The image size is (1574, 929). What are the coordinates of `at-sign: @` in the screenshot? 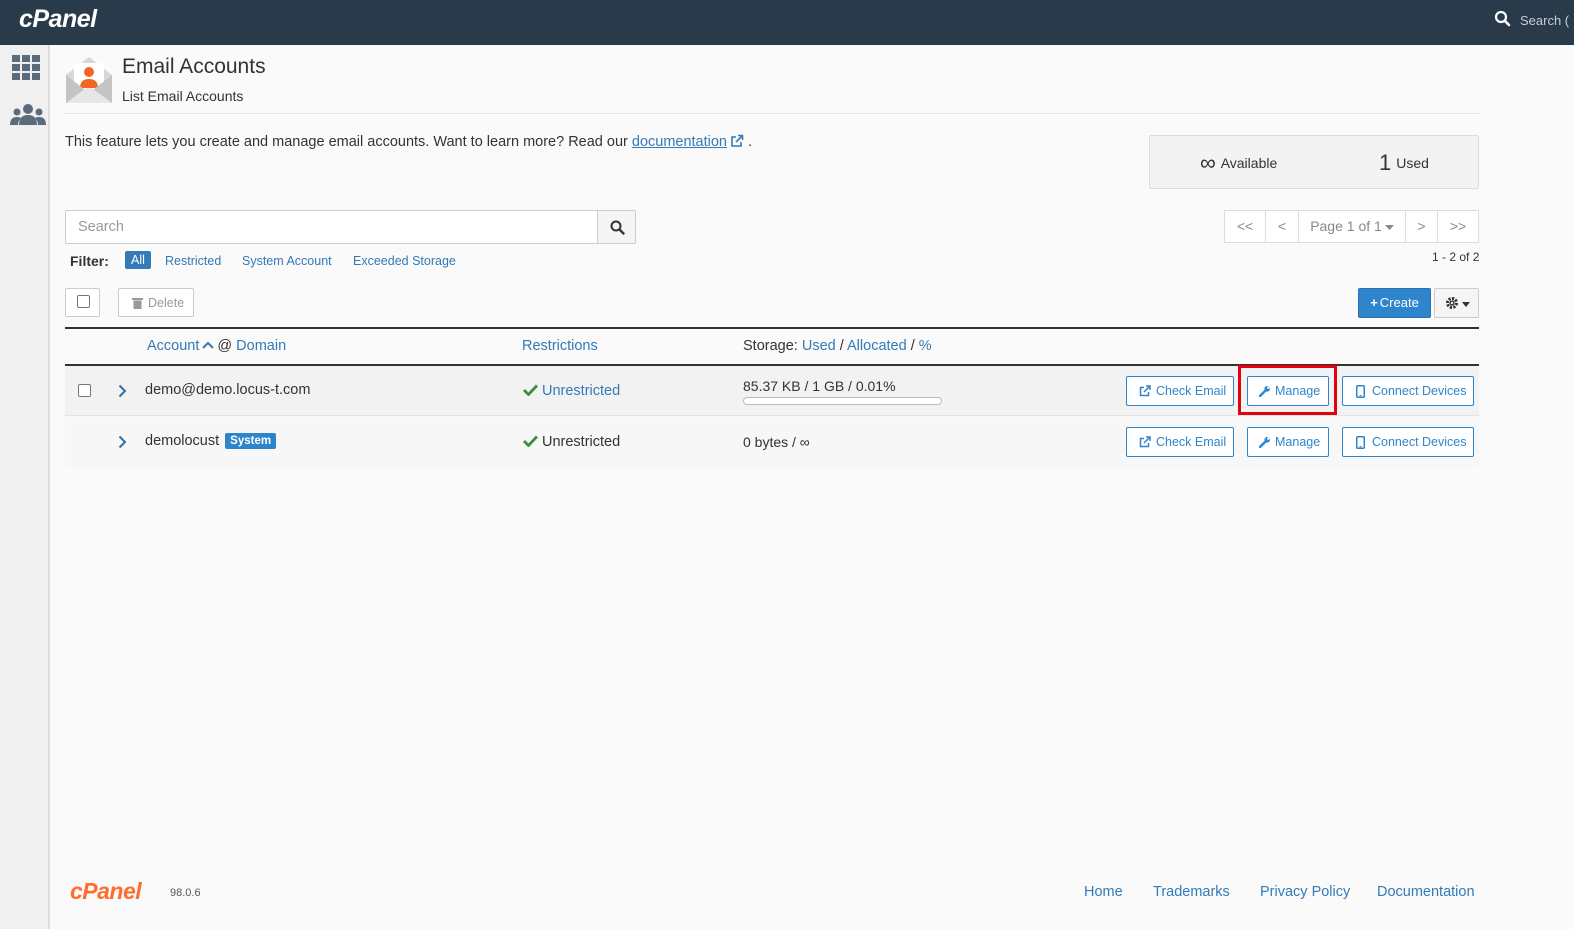 It's located at (225, 346).